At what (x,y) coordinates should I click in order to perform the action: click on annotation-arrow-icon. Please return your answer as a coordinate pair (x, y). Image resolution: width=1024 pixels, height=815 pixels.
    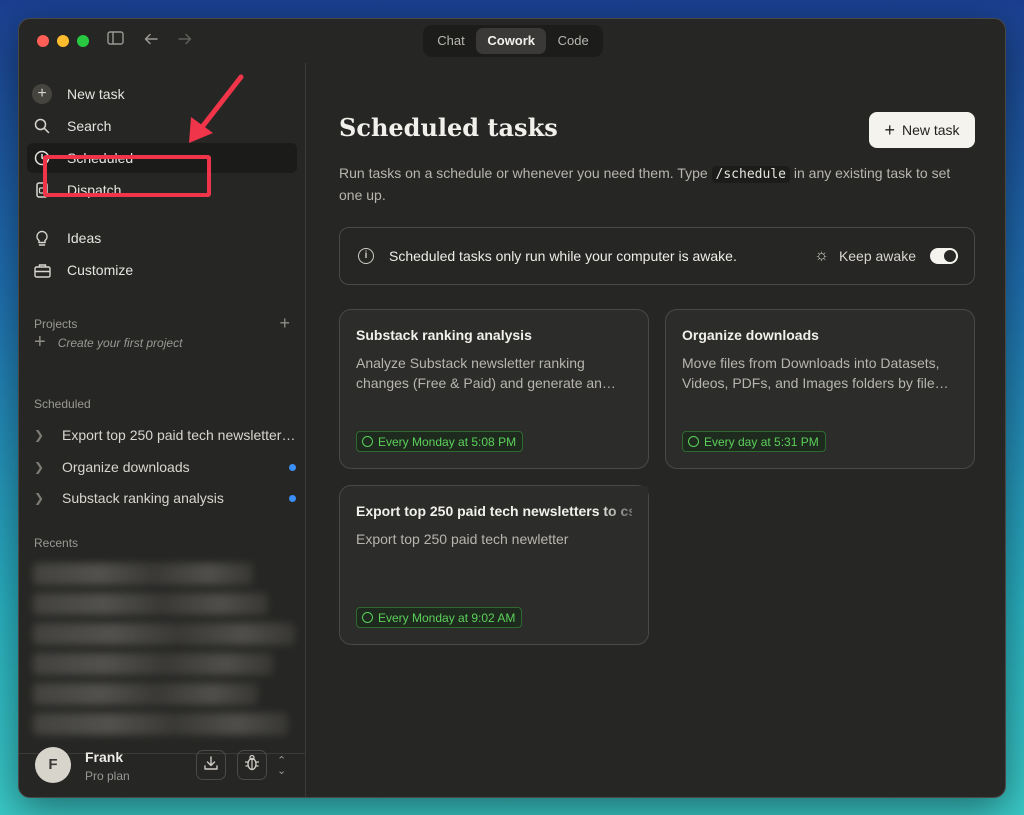
    Looking at the image, I should click on (216, 108).